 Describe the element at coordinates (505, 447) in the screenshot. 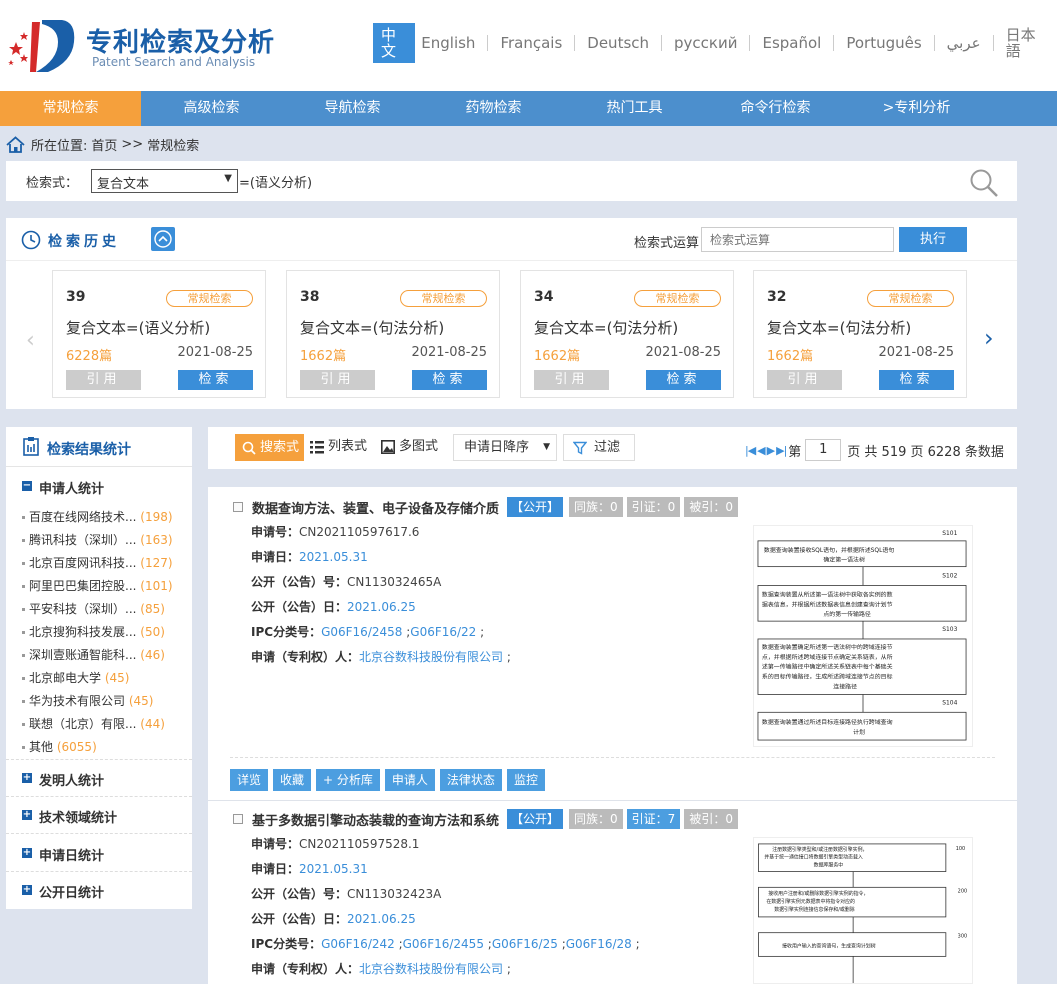

I see `sort-select: 申请日降序 ▼` at that location.